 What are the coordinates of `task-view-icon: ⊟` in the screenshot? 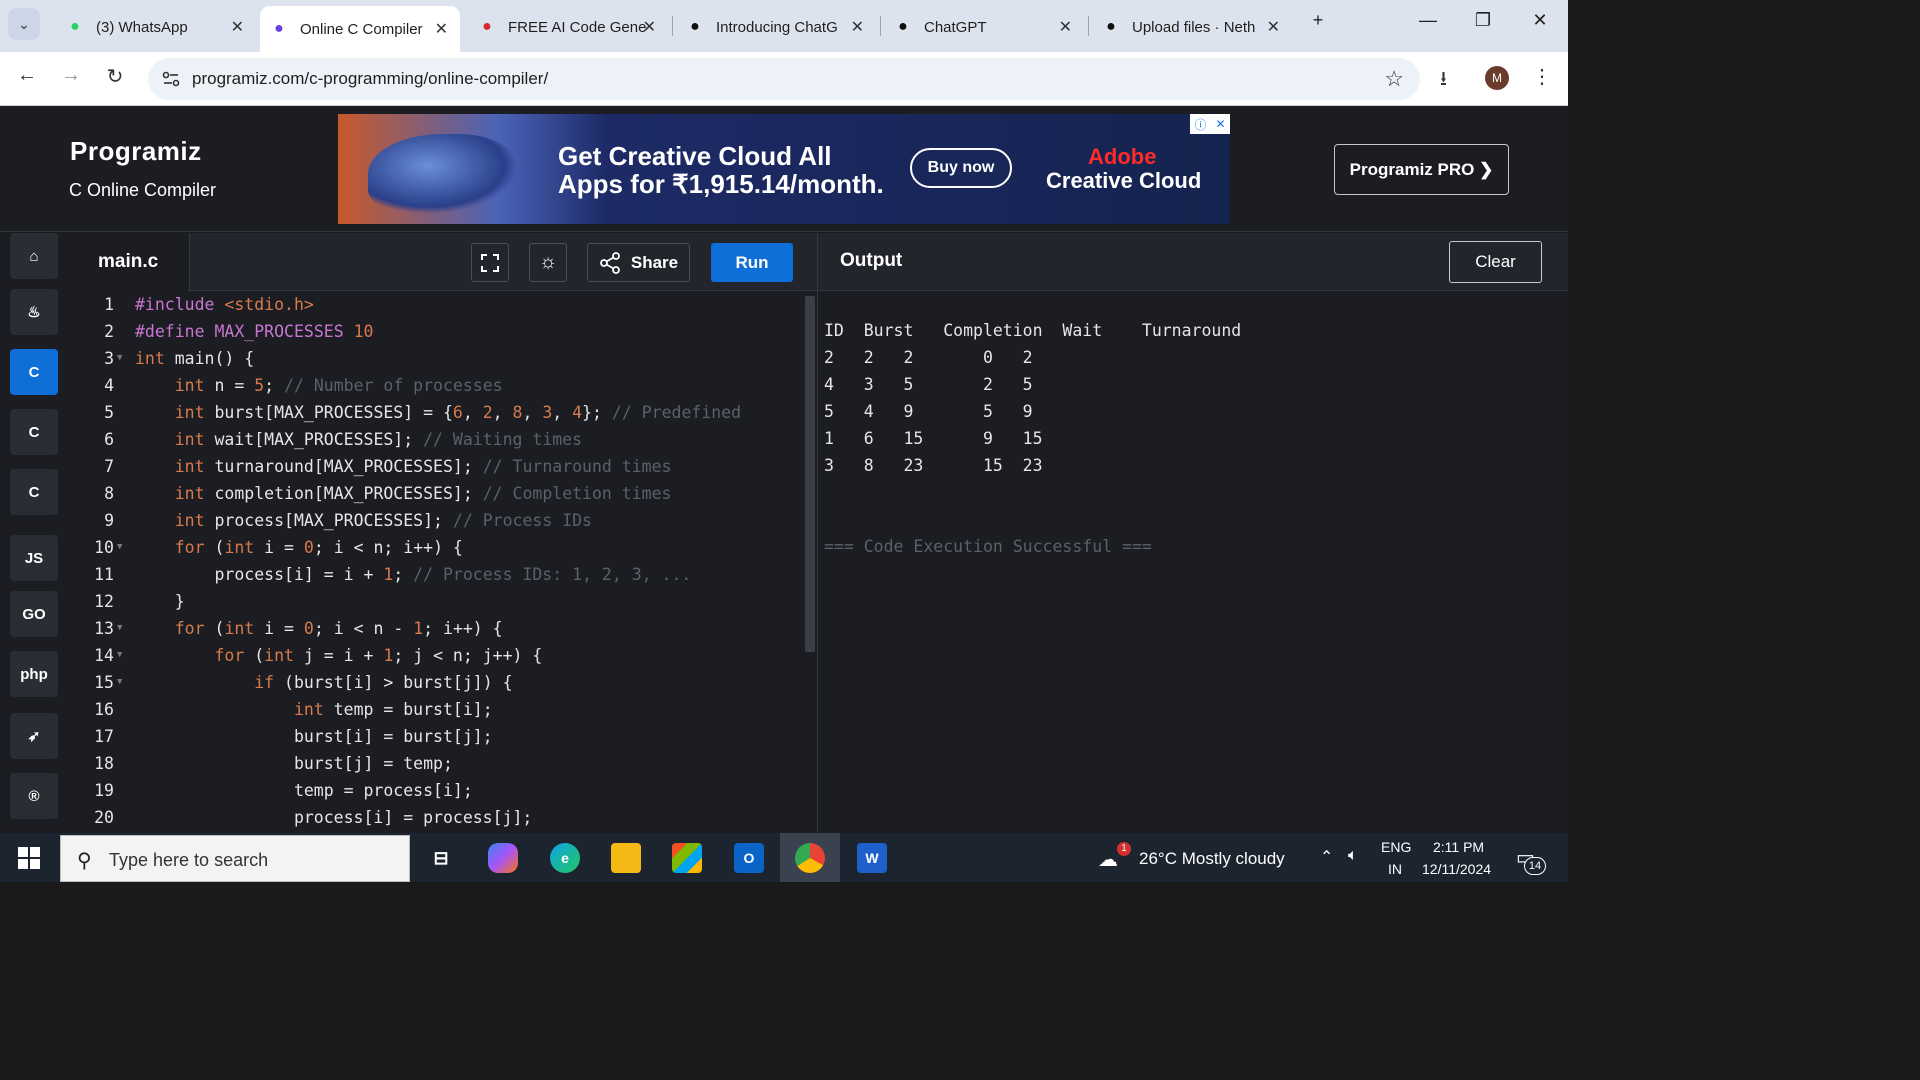 It's located at (441, 858).